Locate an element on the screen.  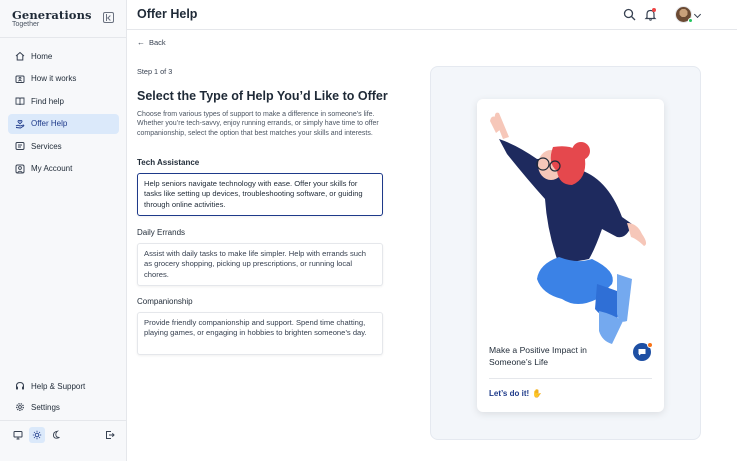
gear-icon is located at coordinates (20, 407).